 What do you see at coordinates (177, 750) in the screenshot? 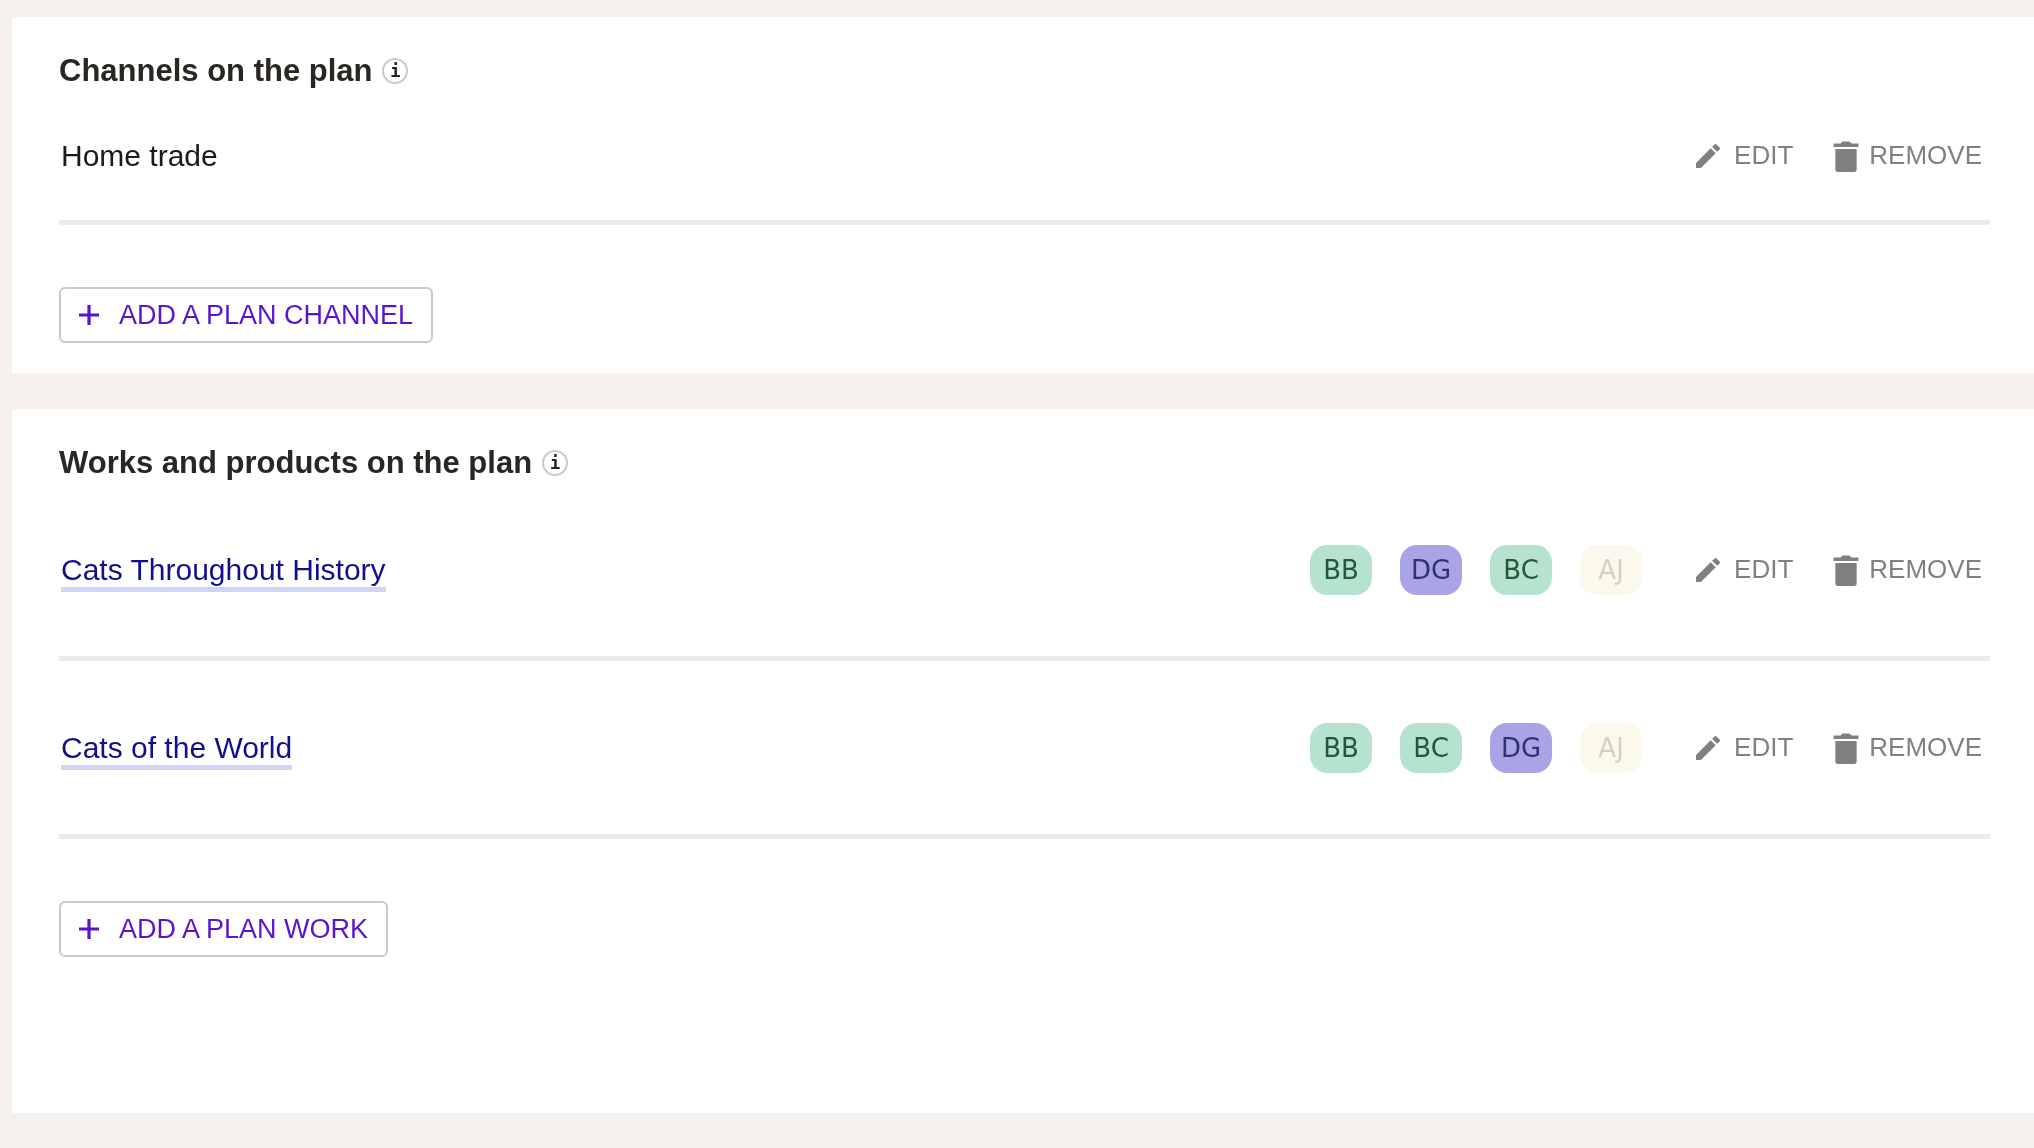
I see `item-link: Cats of the World` at bounding box center [177, 750].